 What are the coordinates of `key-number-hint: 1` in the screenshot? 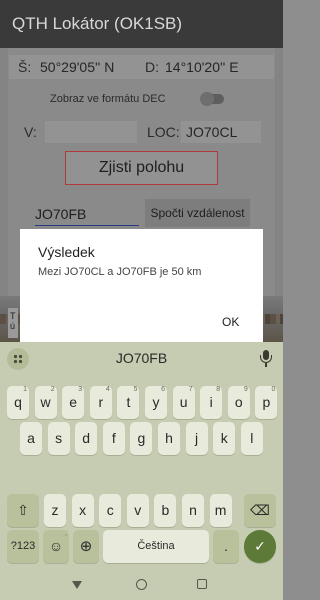 It's located at (25, 389).